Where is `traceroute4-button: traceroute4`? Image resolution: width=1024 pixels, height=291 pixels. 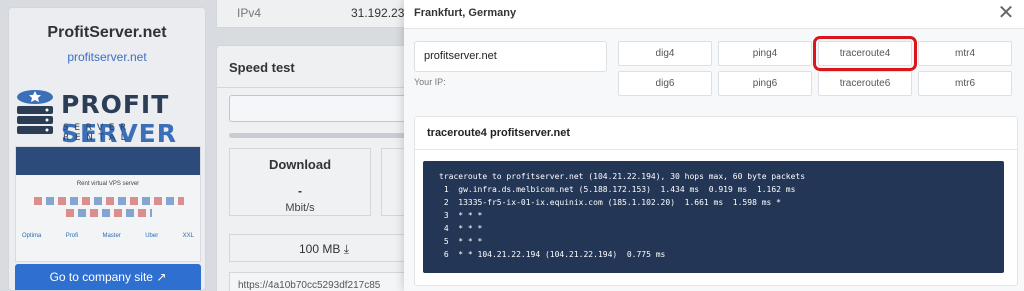 traceroute4-button: traceroute4 is located at coordinates (865, 53).